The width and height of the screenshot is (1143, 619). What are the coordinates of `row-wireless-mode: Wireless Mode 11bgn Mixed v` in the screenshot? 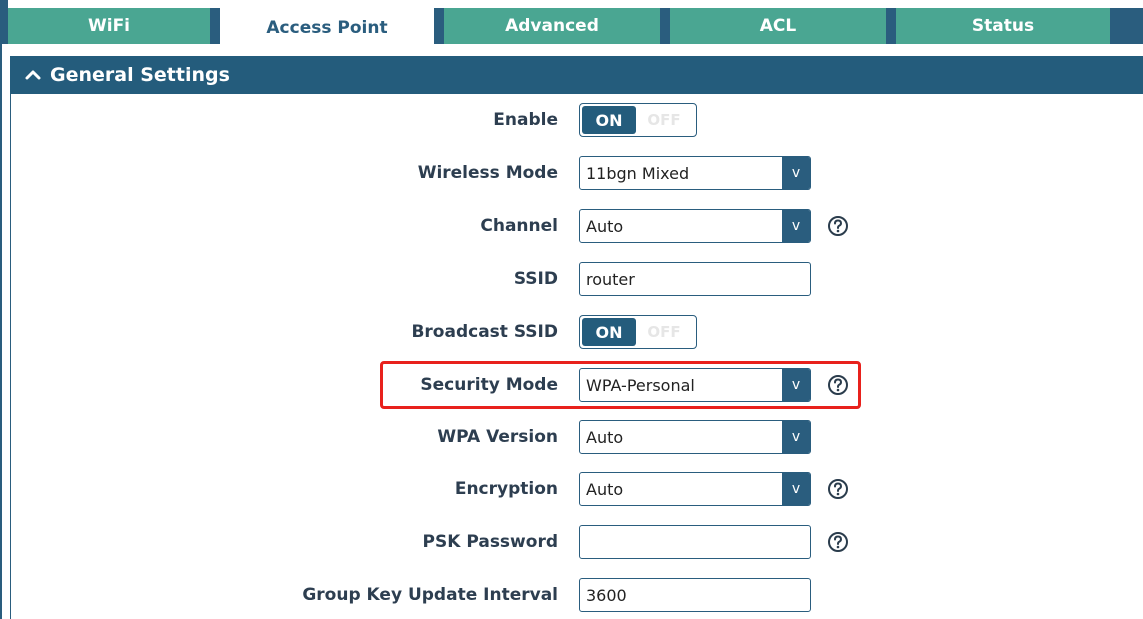 It's located at (577, 173).